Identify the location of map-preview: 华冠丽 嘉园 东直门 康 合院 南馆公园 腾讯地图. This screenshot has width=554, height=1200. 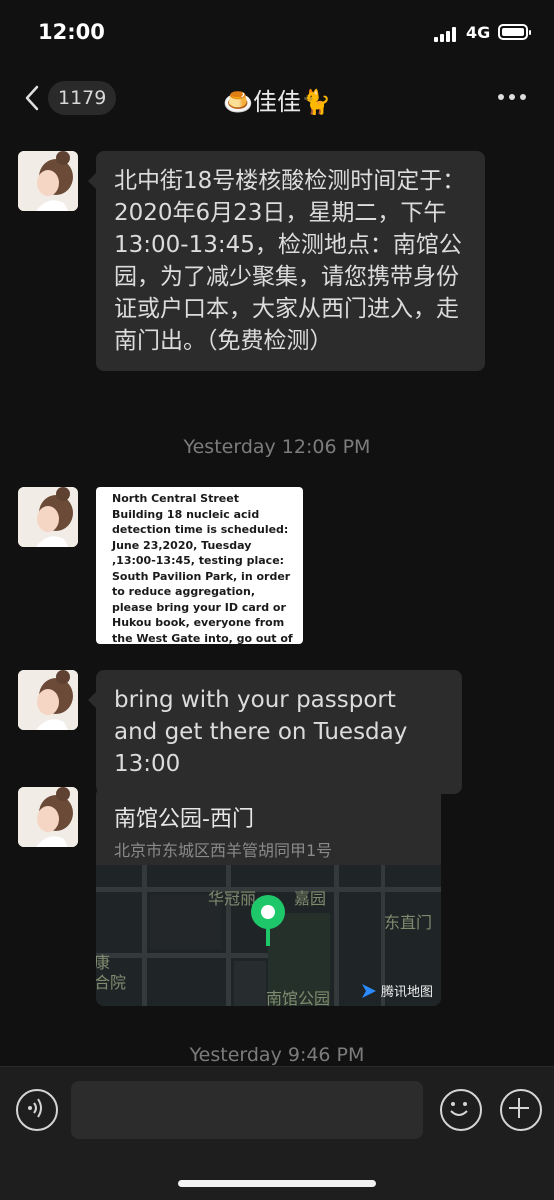
(268, 935).